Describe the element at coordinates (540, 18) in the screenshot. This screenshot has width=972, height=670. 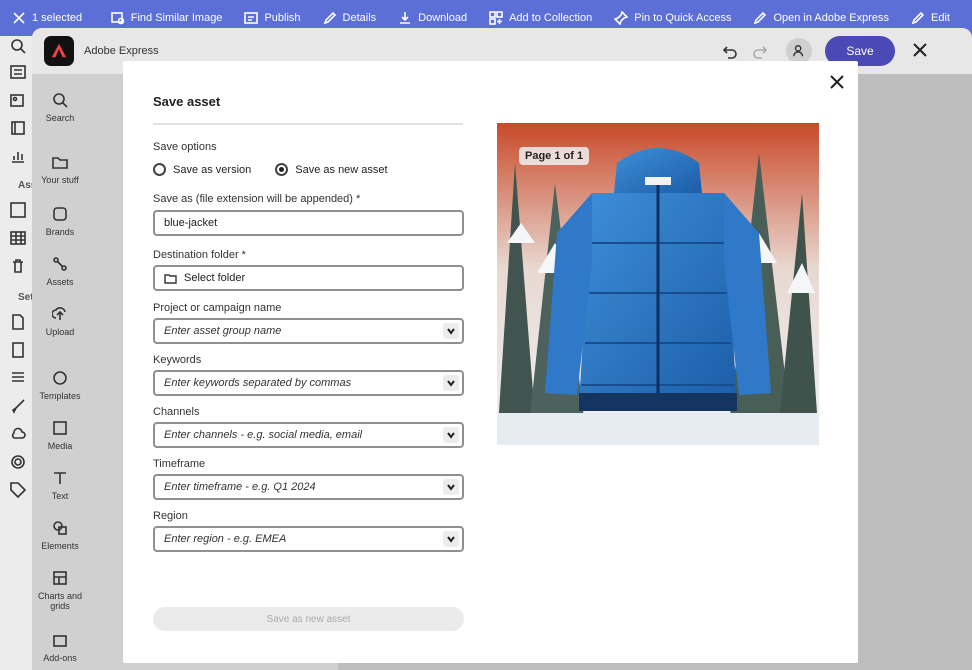
I see `add-to-collection-button: Add to Collection` at that location.